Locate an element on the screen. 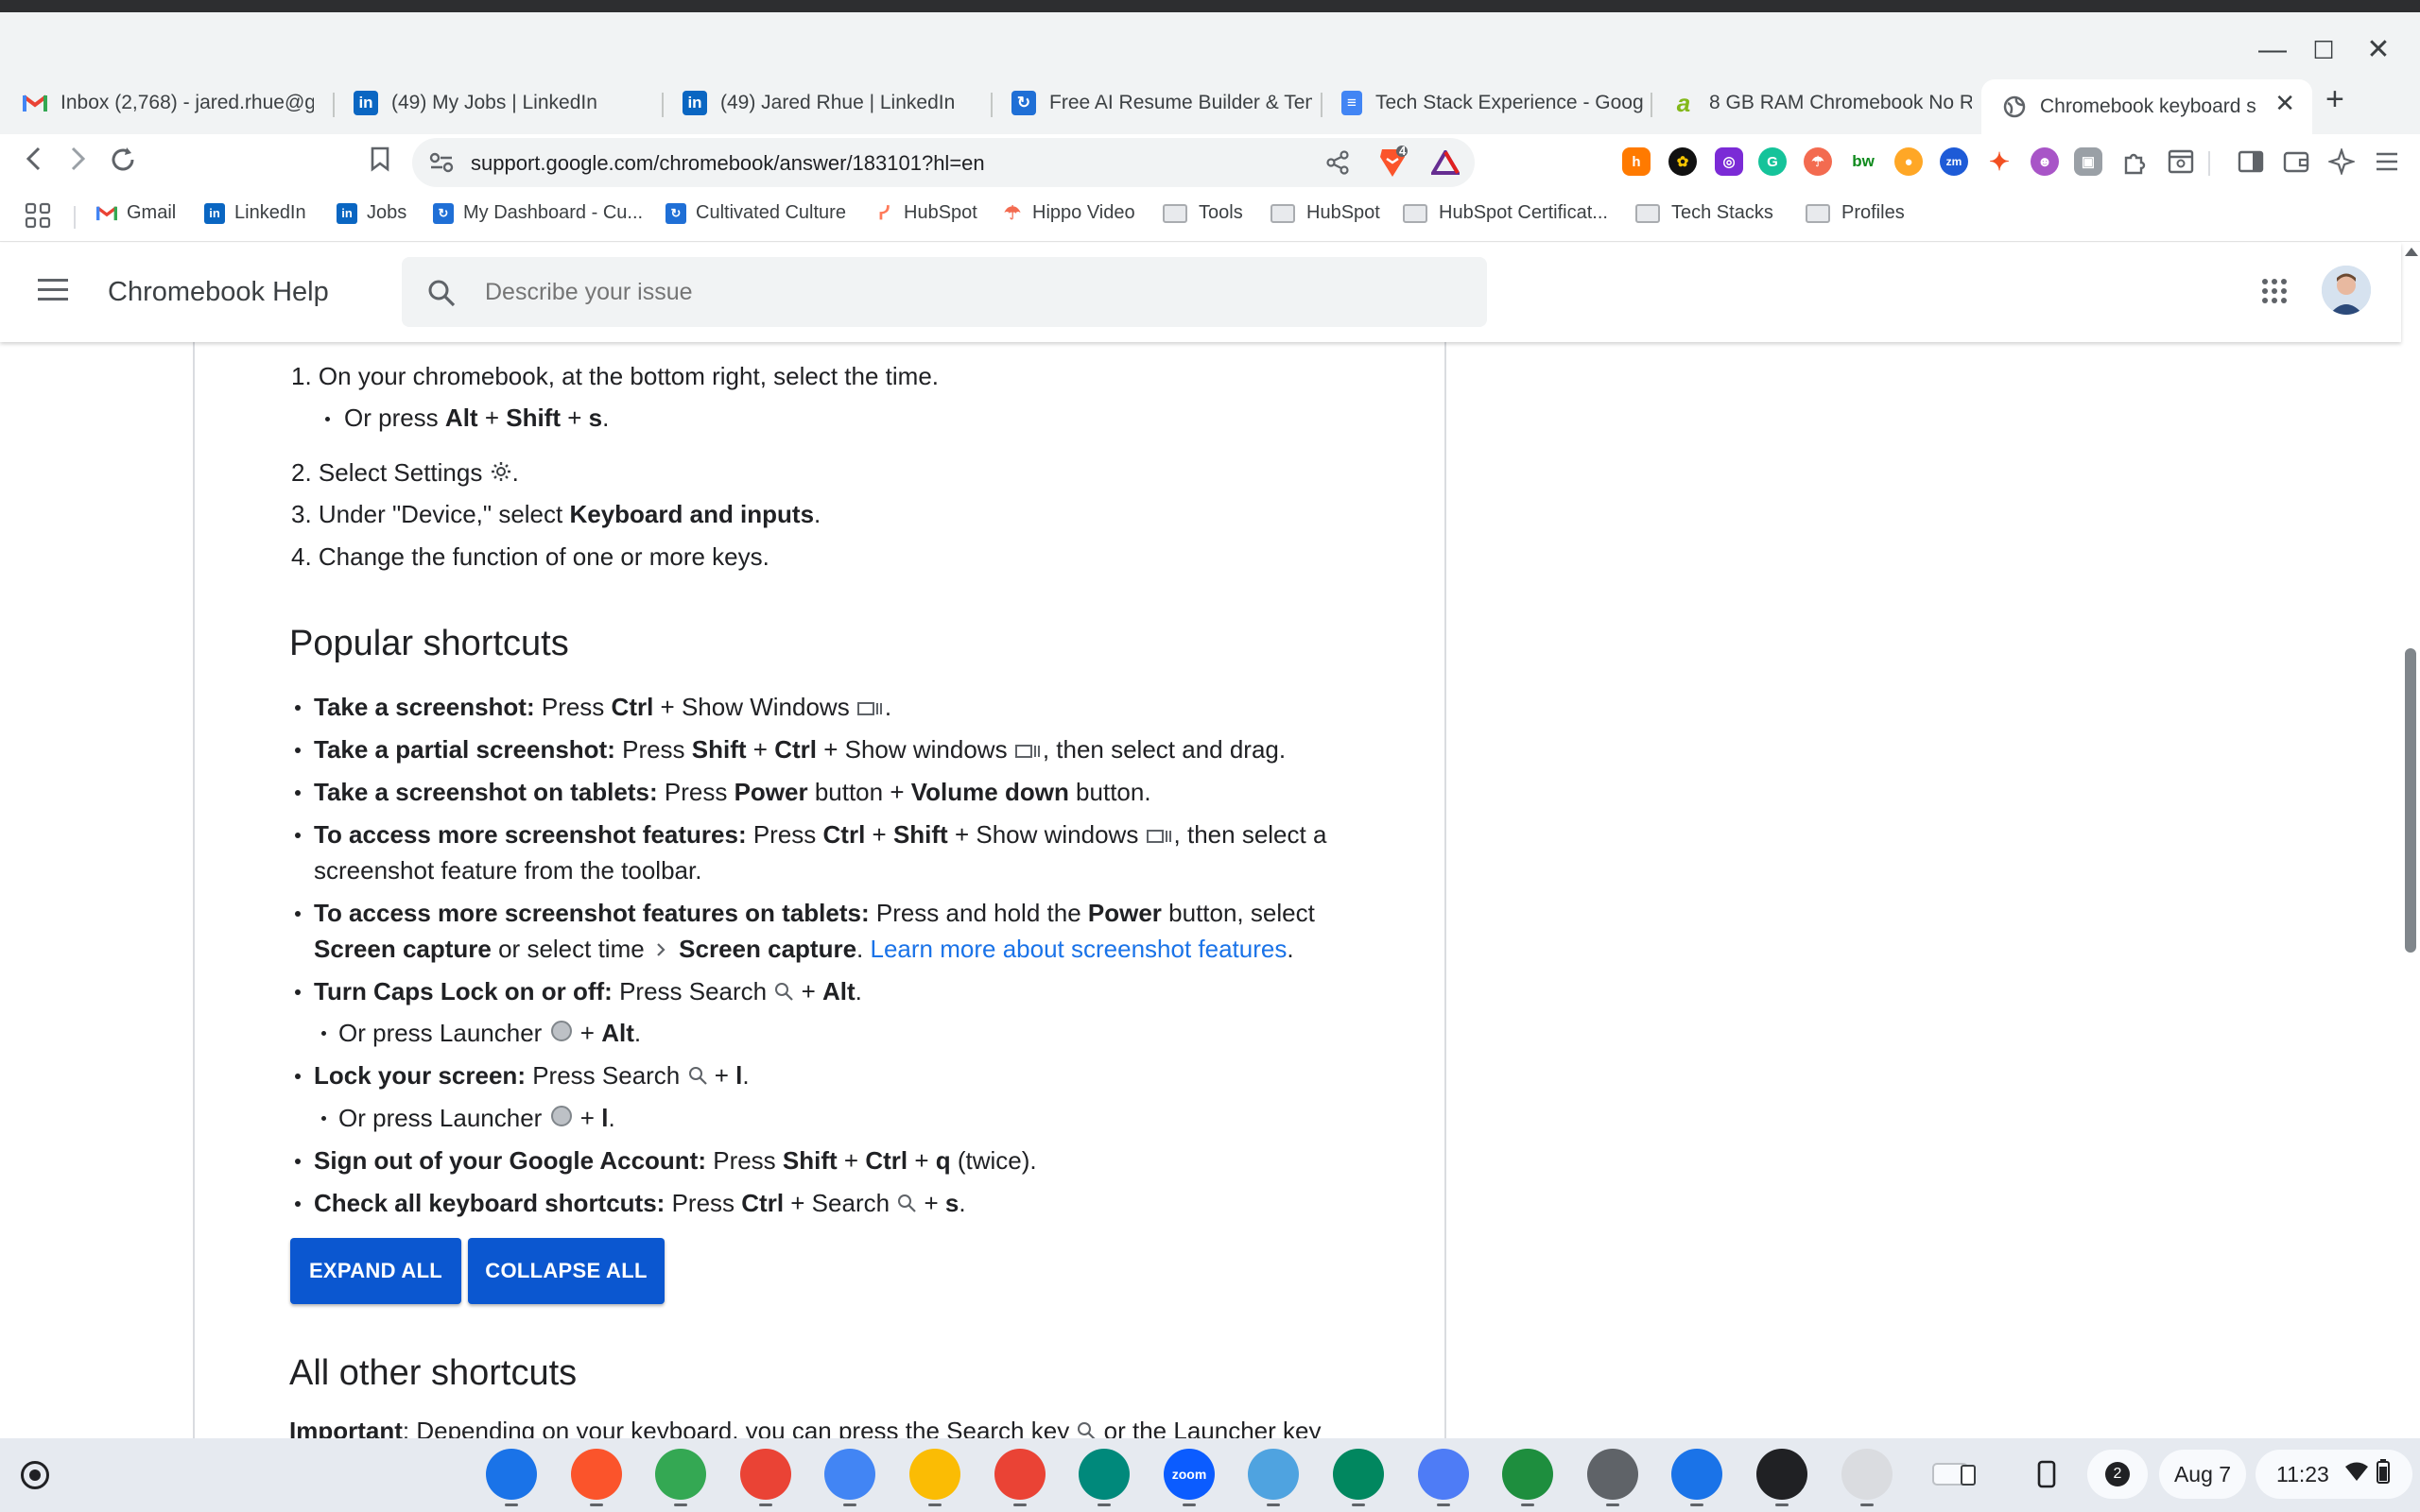 The height and width of the screenshot is (1512, 2420). forward-button is located at coordinates (77, 163).